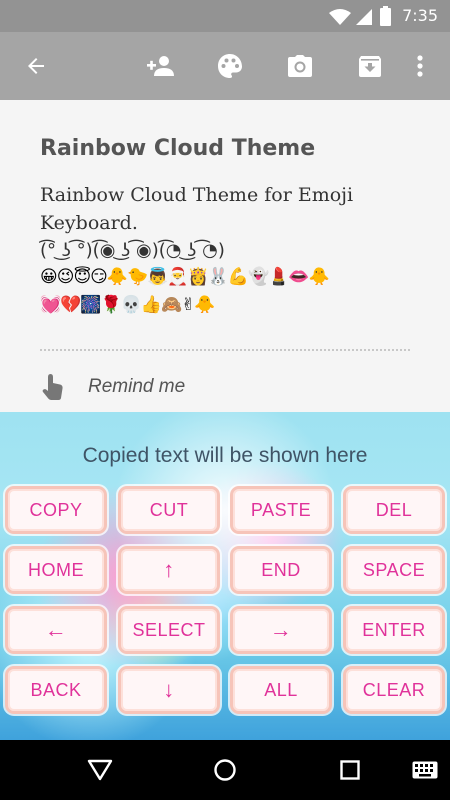 The height and width of the screenshot is (800, 450). Describe the element at coordinates (281, 630) in the screenshot. I see `arrow-right-key: →` at that location.